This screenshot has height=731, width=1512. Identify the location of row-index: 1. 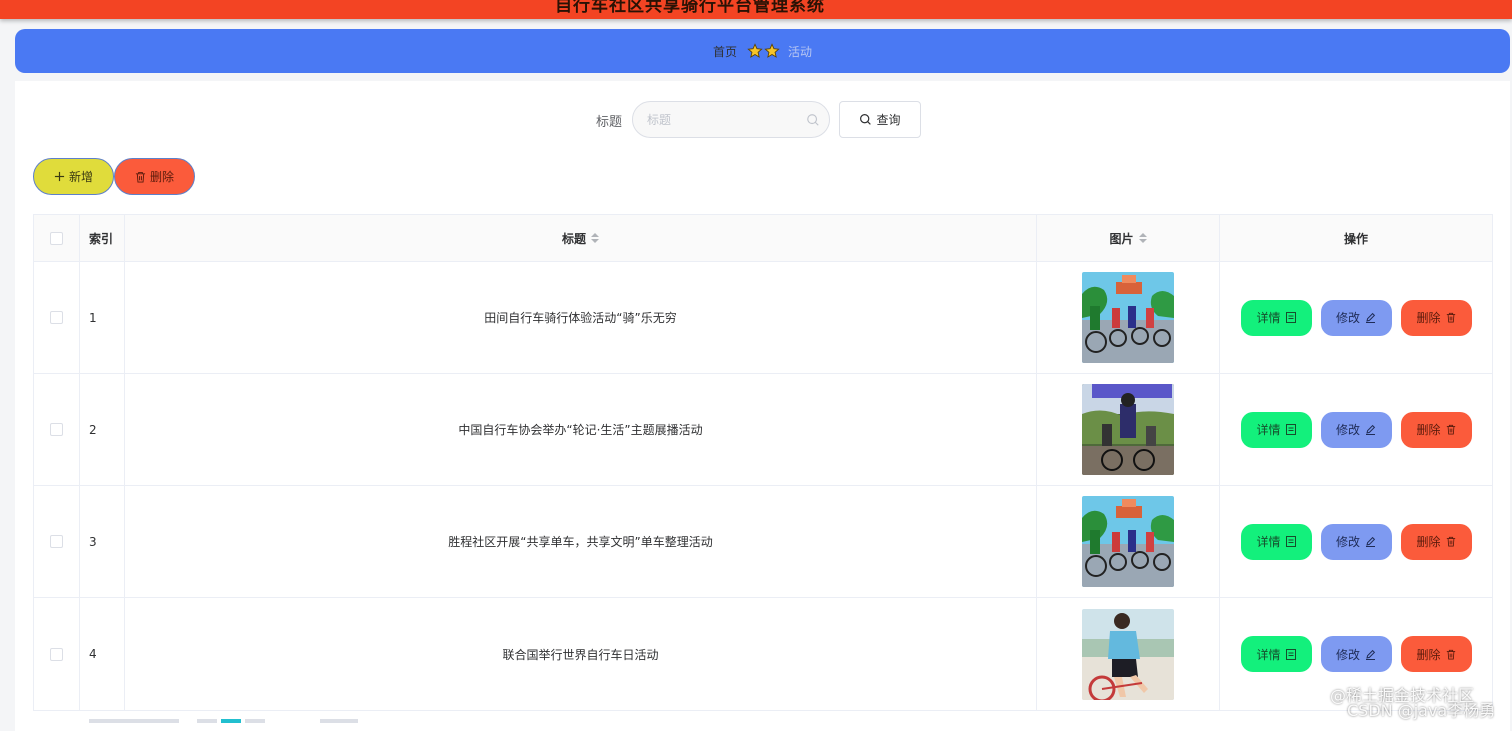
(102, 317).